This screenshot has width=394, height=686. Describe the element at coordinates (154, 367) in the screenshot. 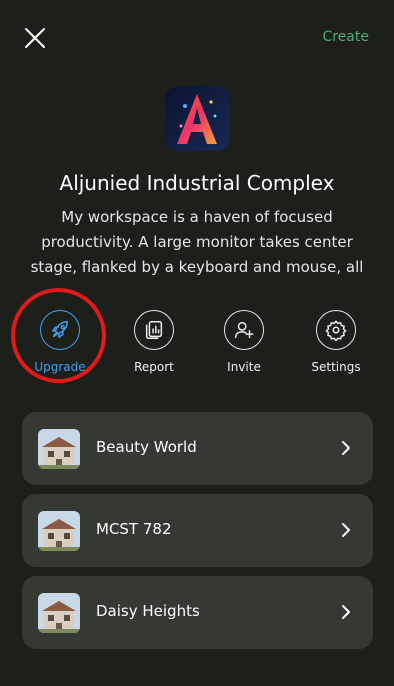

I see `report-label: Report` at that location.